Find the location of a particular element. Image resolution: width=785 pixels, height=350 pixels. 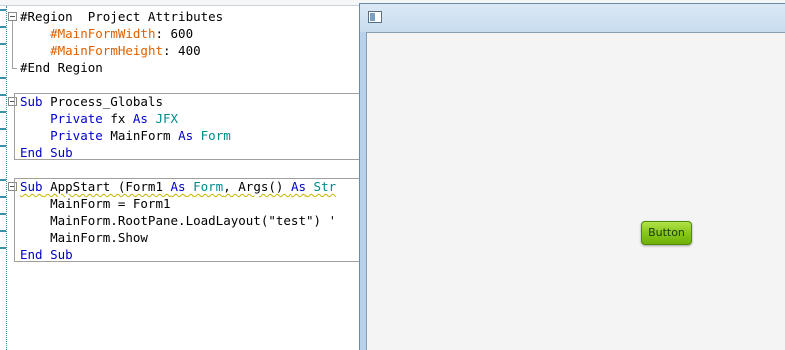

code-line: Sub Process_Globals is located at coordinates (91, 101).